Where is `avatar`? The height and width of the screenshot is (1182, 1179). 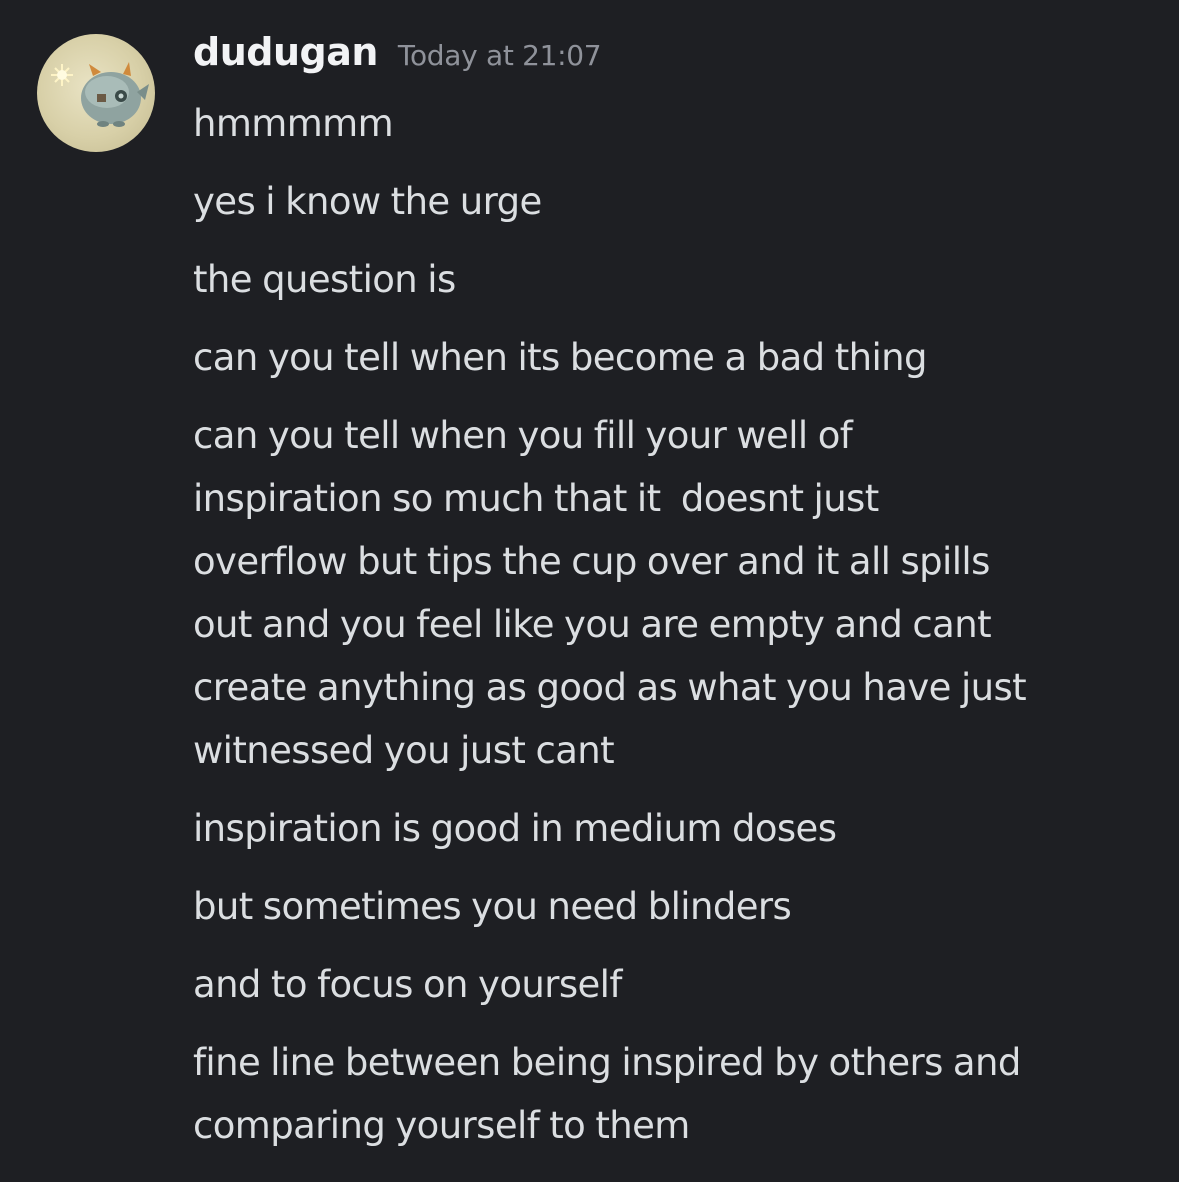 avatar is located at coordinates (96, 93).